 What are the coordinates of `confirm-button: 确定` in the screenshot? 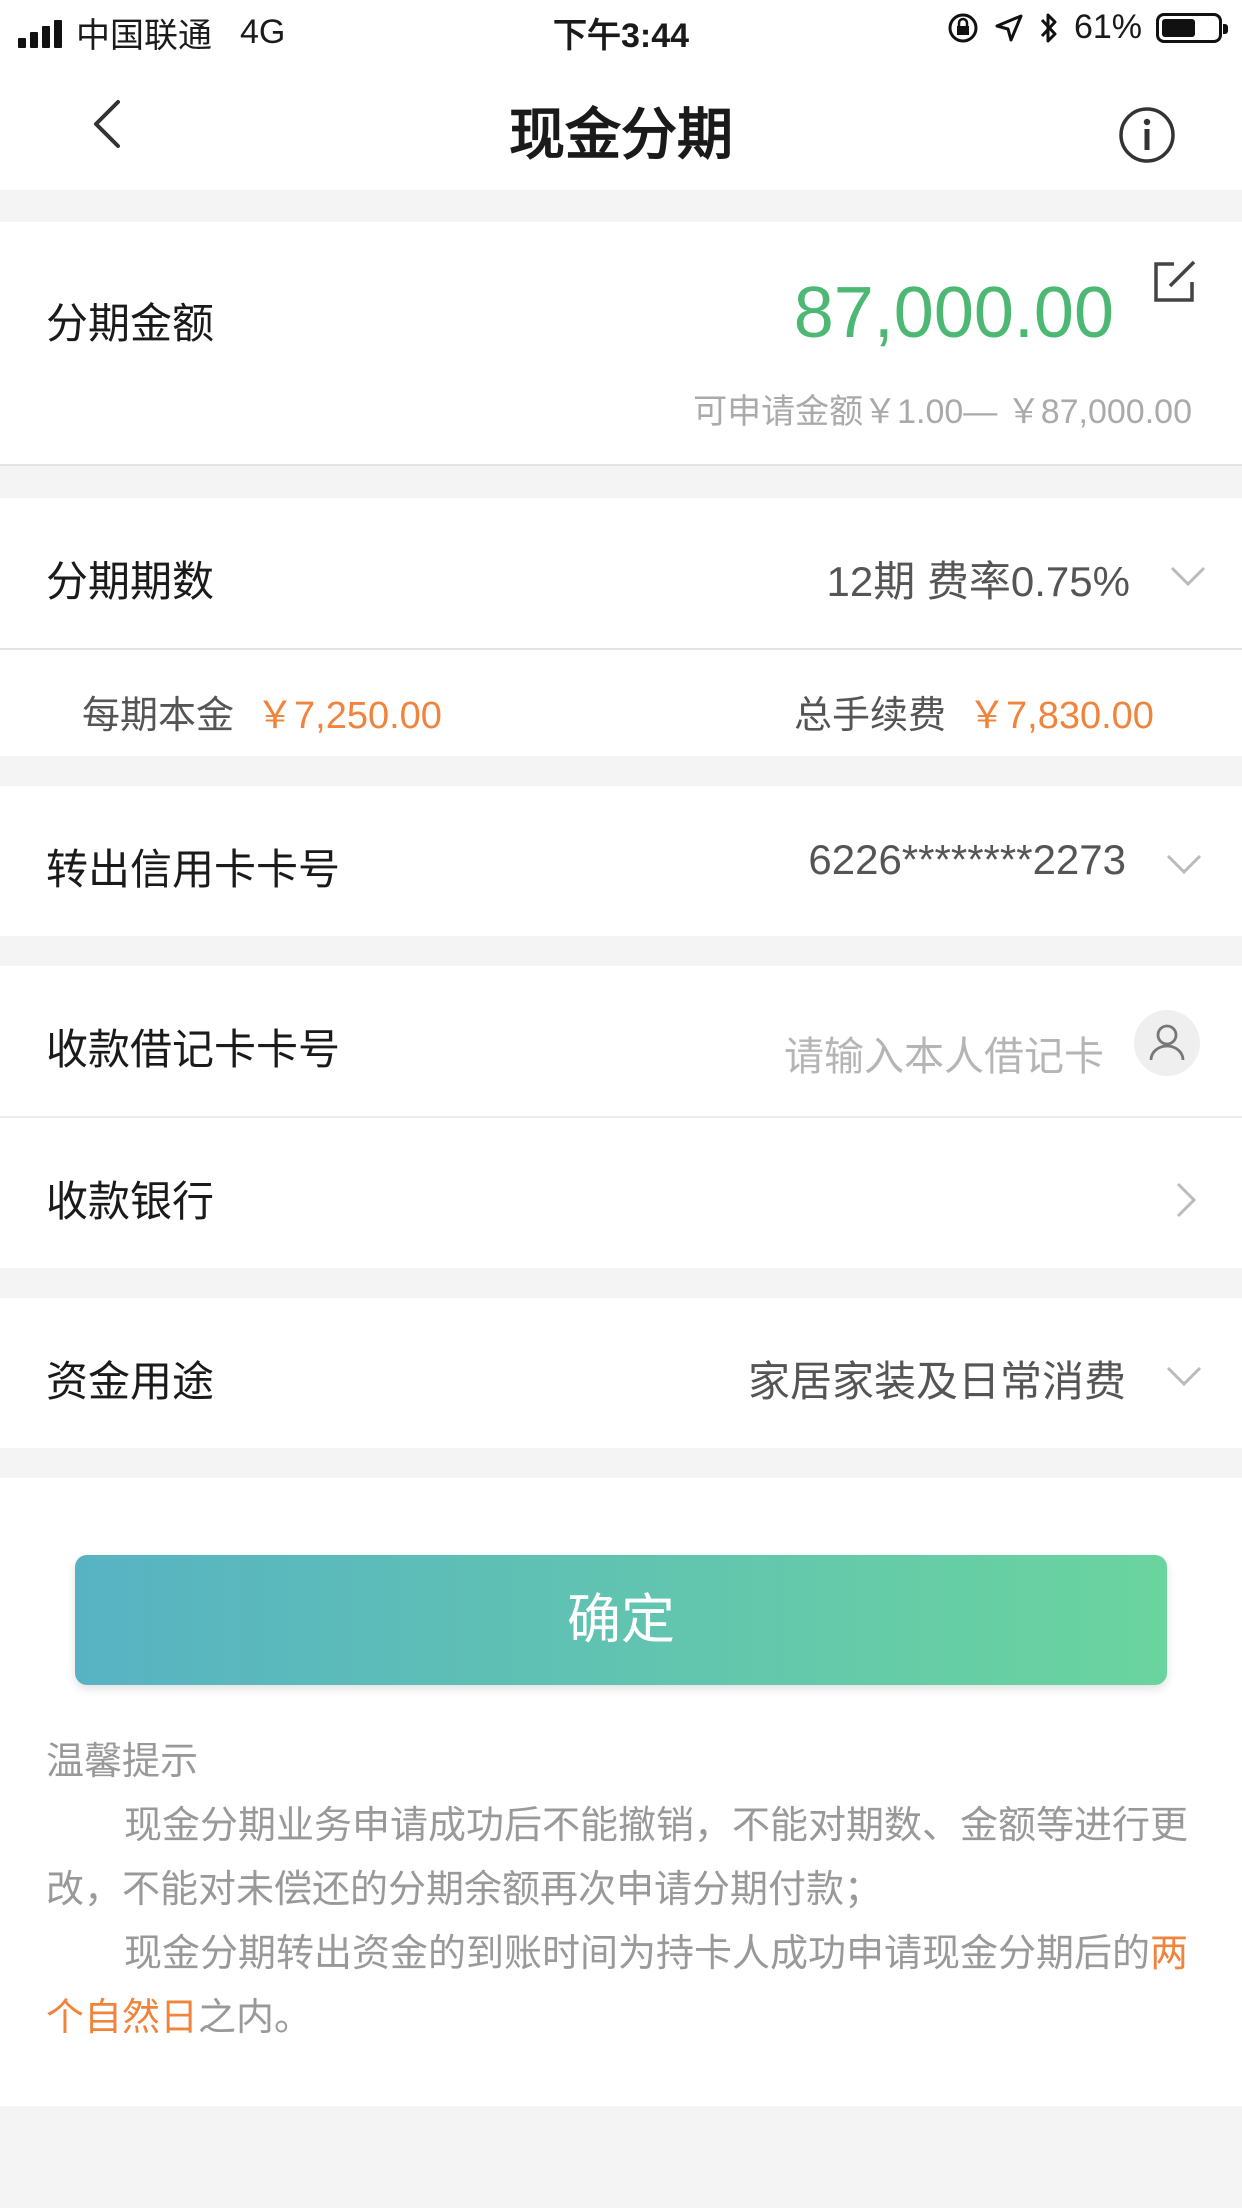 It's located at (621, 1620).